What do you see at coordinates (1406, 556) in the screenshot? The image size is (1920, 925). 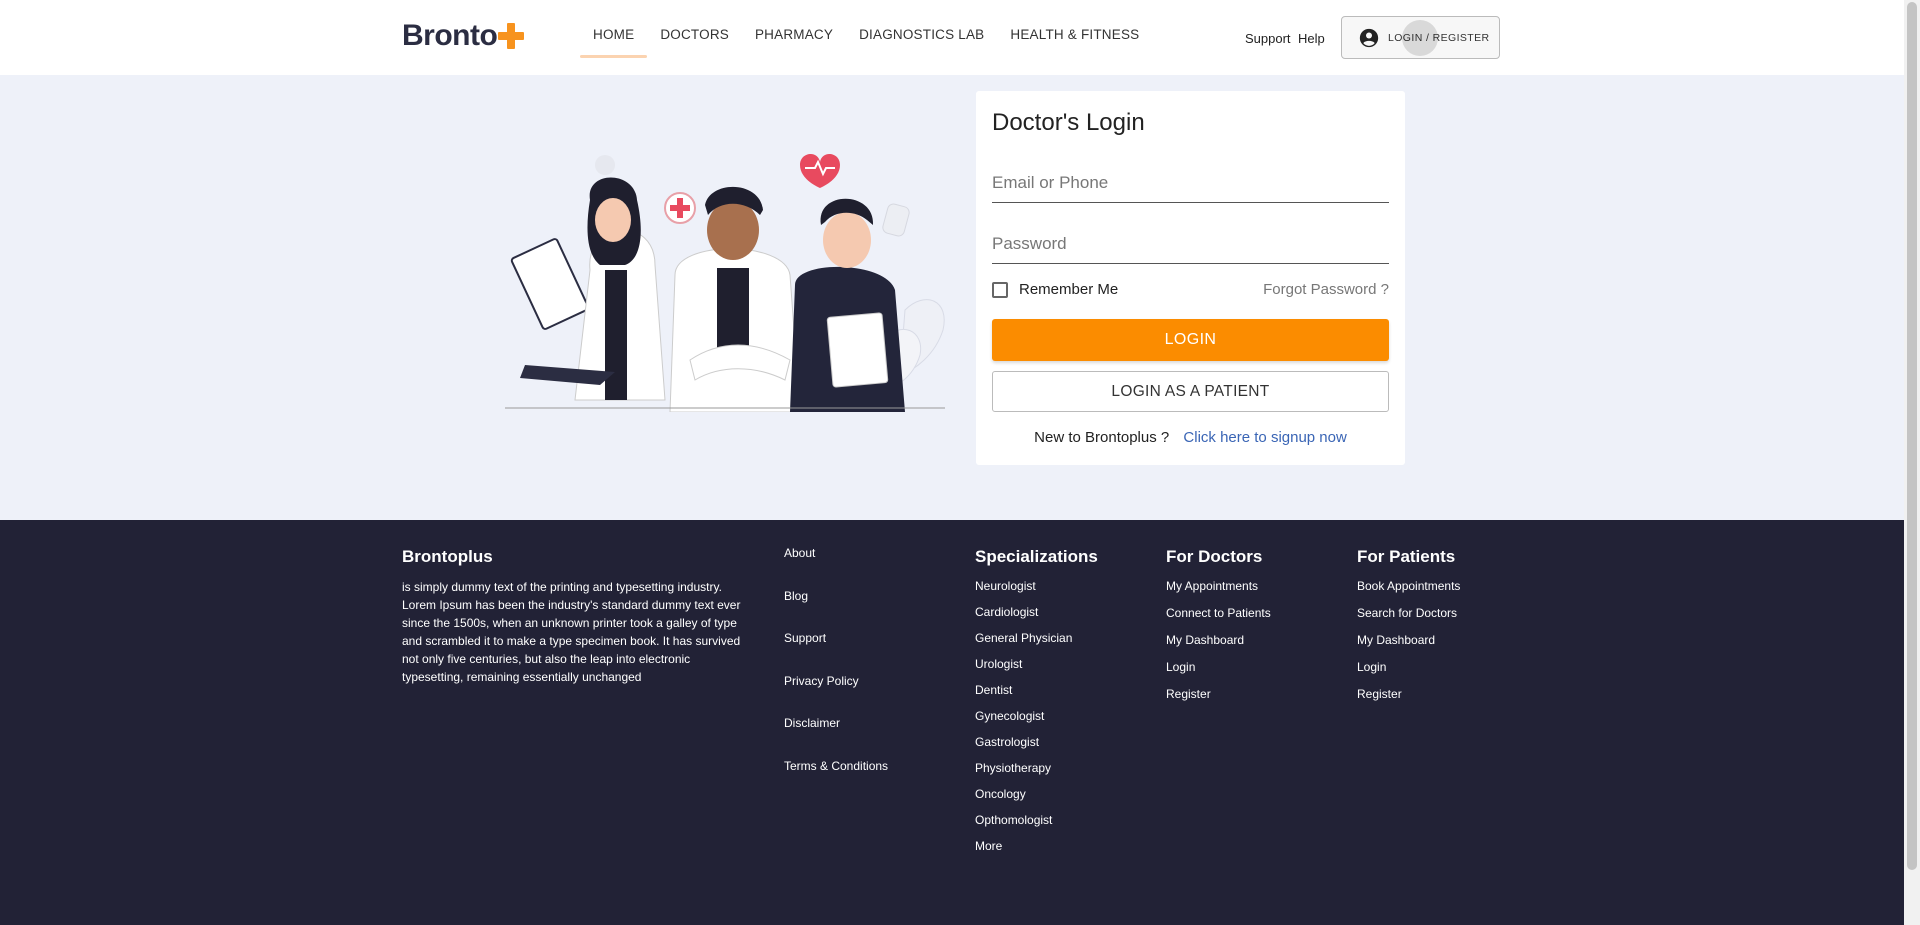 I see `for-patients-heading: For Patients` at bounding box center [1406, 556].